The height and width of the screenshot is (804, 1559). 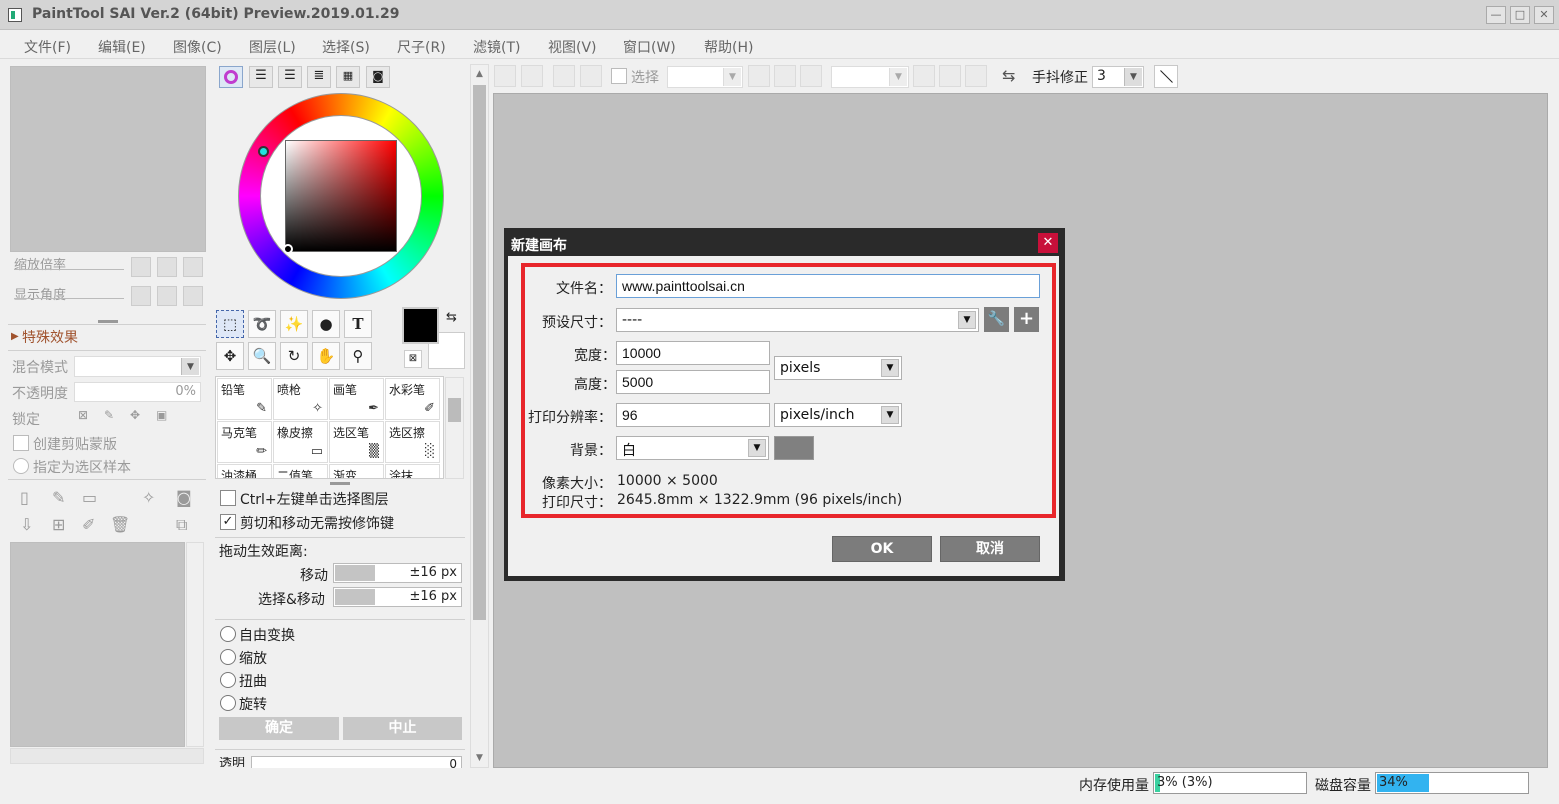 What do you see at coordinates (358, 324) in the screenshot?
I see `text-tool: T` at bounding box center [358, 324].